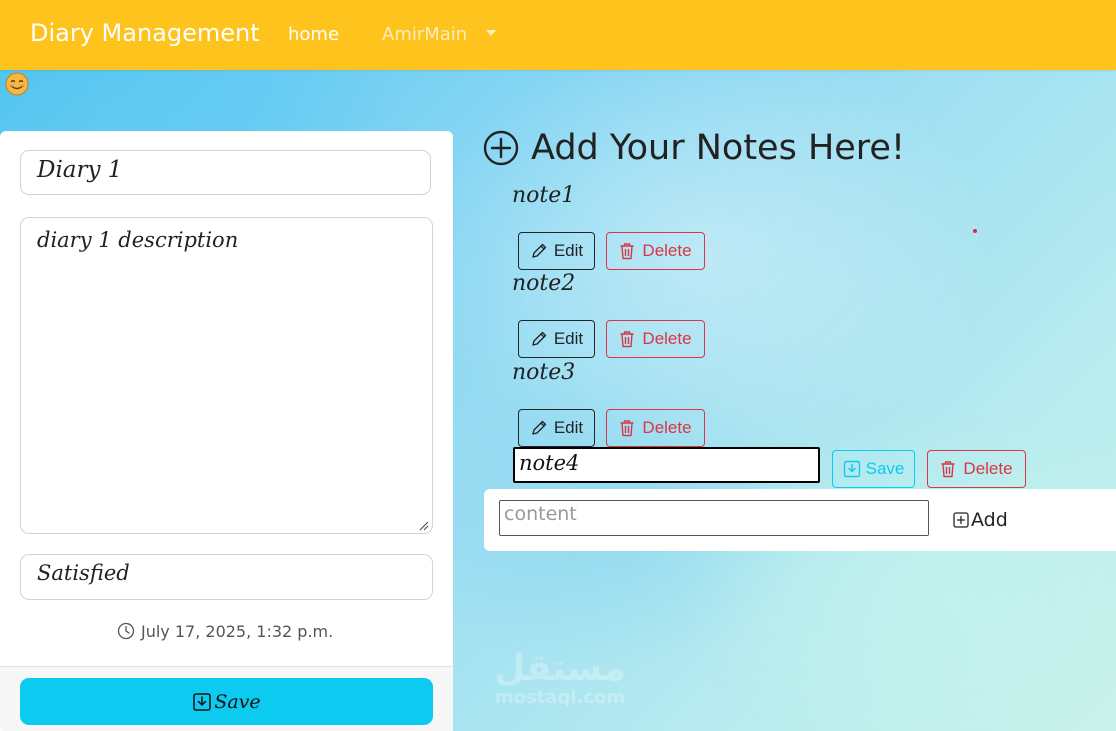 The height and width of the screenshot is (731, 1116). What do you see at coordinates (885, 468) in the screenshot?
I see `save-label: Save` at bounding box center [885, 468].